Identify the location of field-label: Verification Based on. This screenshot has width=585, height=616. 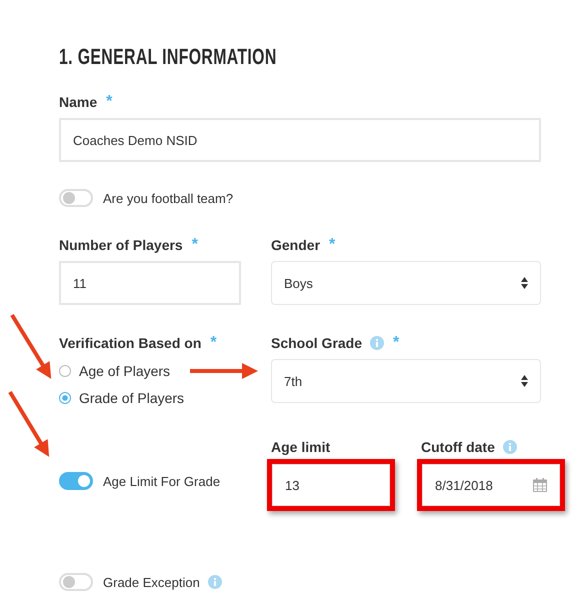
(130, 343).